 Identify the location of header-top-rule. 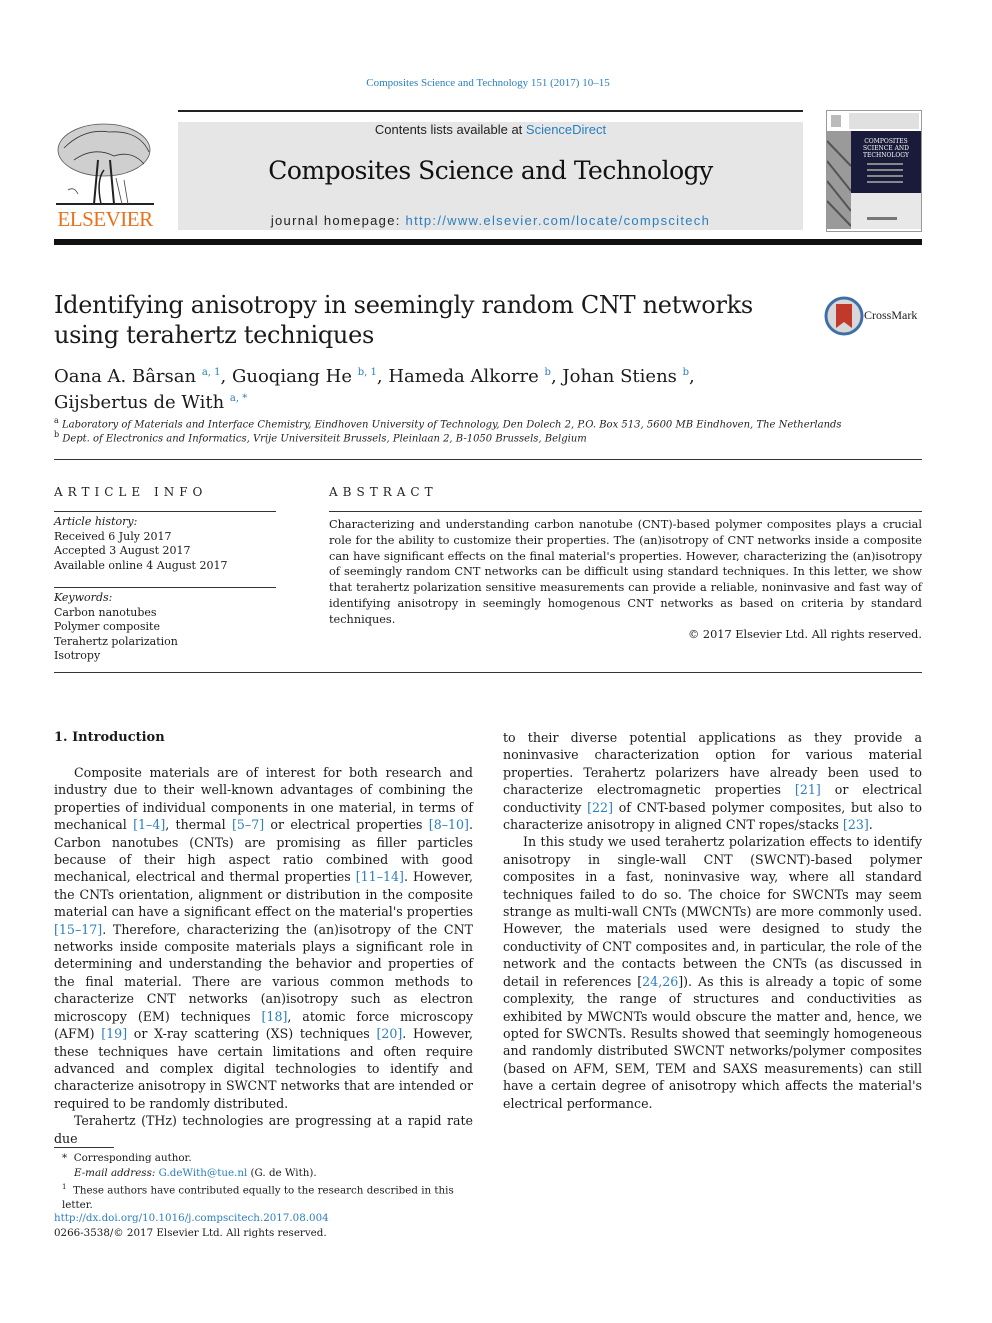
(490, 111).